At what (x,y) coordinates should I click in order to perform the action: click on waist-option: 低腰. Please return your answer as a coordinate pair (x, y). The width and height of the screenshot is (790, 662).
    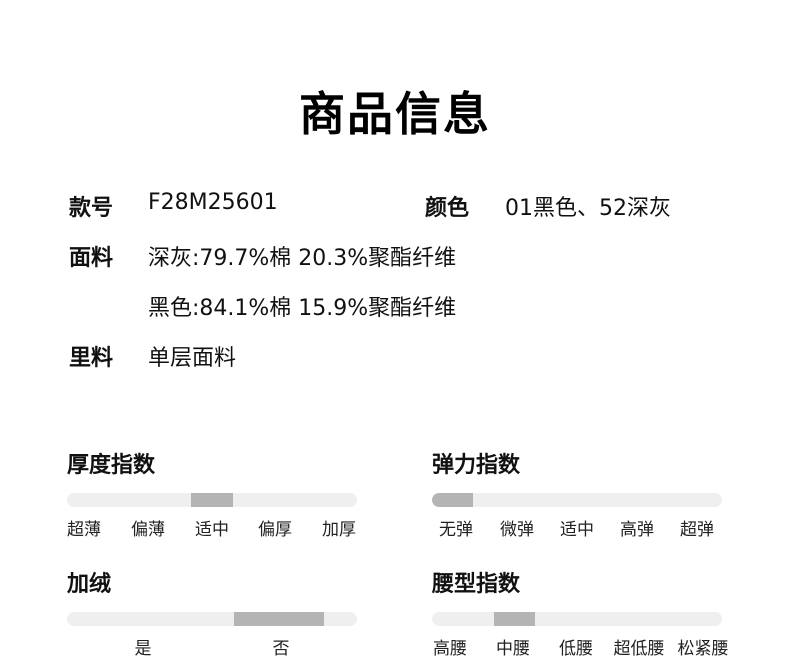
    Looking at the image, I should click on (576, 649).